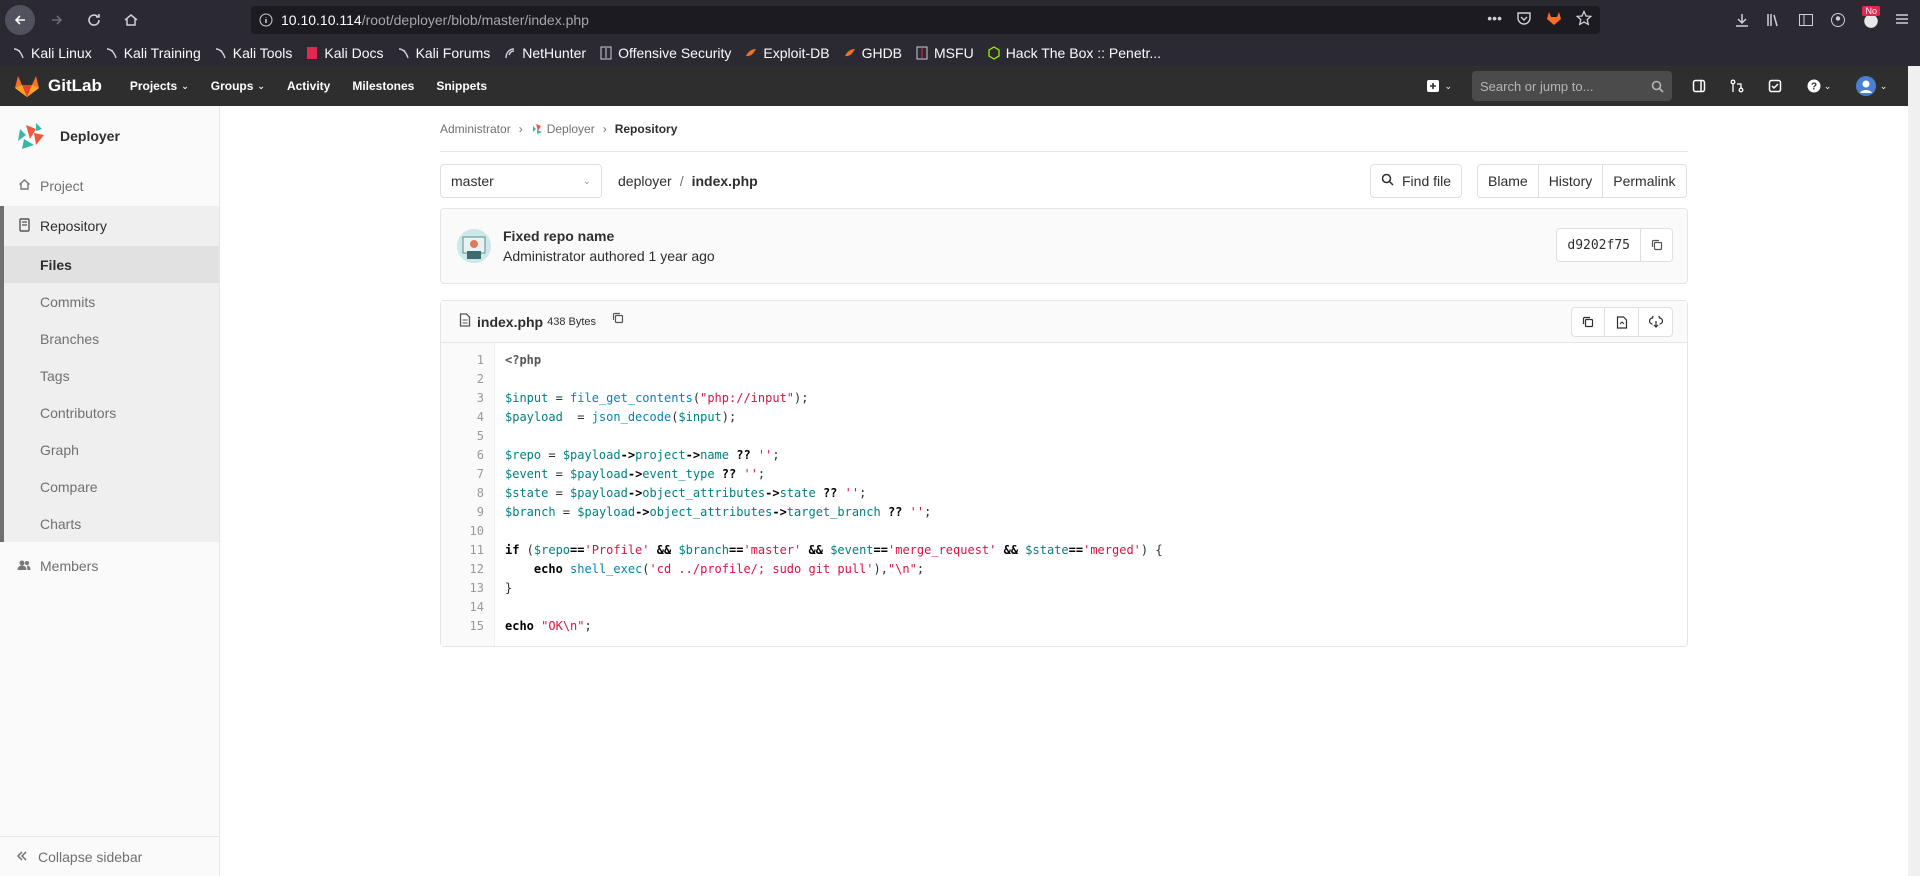 The image size is (1920, 876). I want to click on history-button: History, so click(1571, 181).